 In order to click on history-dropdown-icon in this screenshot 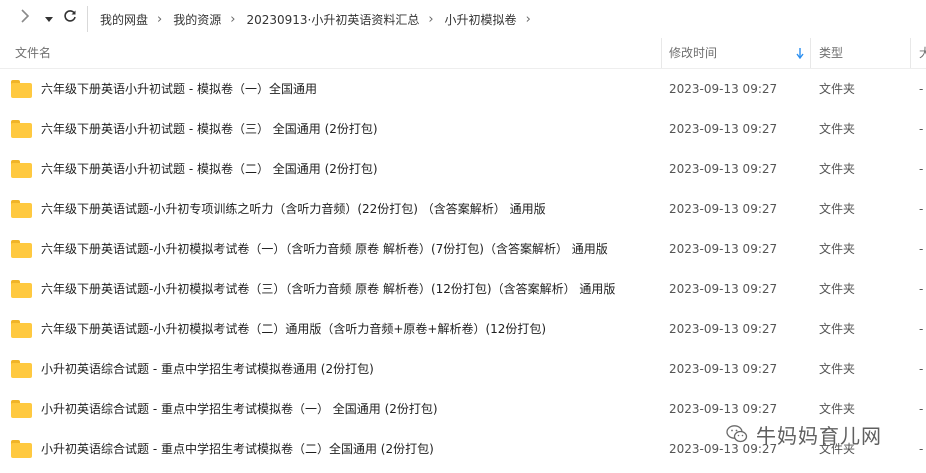, I will do `click(49, 19)`.